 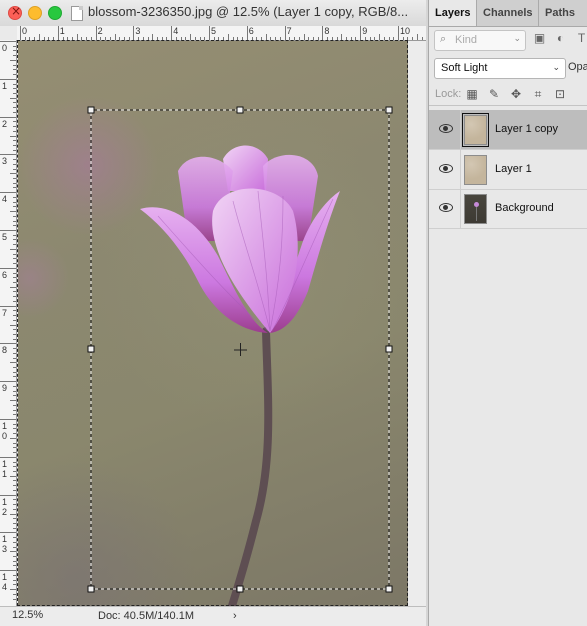 I want to click on lock-position-icon: ✥, so click(x=516, y=94).